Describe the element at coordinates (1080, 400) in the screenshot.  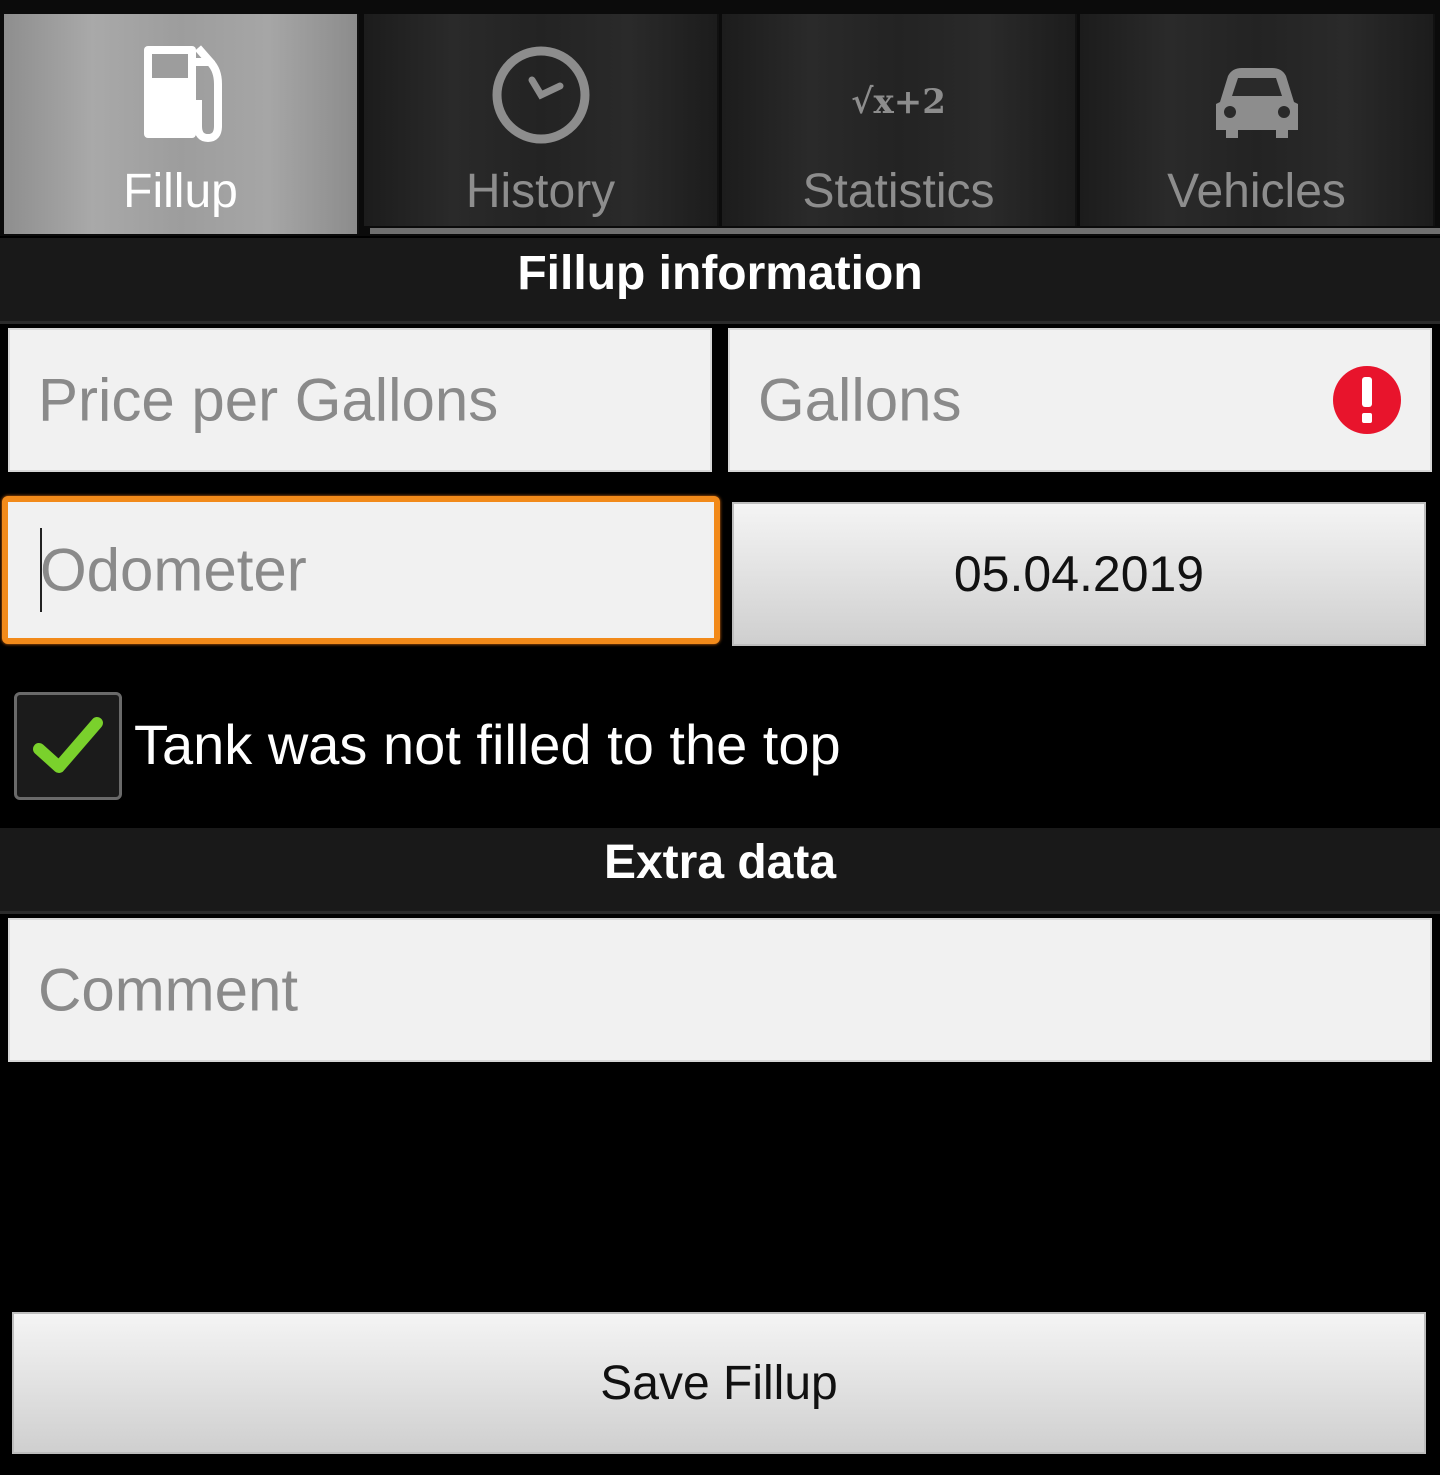
I see `gallons-field: Gallons` at that location.